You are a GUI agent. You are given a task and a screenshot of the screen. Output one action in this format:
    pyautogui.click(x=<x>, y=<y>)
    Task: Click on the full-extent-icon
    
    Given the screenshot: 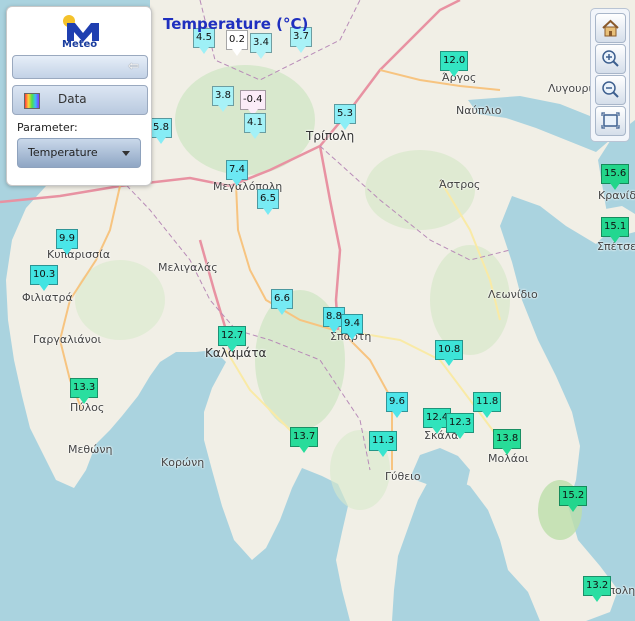 What is the action you would take?
    pyautogui.click(x=610, y=120)
    